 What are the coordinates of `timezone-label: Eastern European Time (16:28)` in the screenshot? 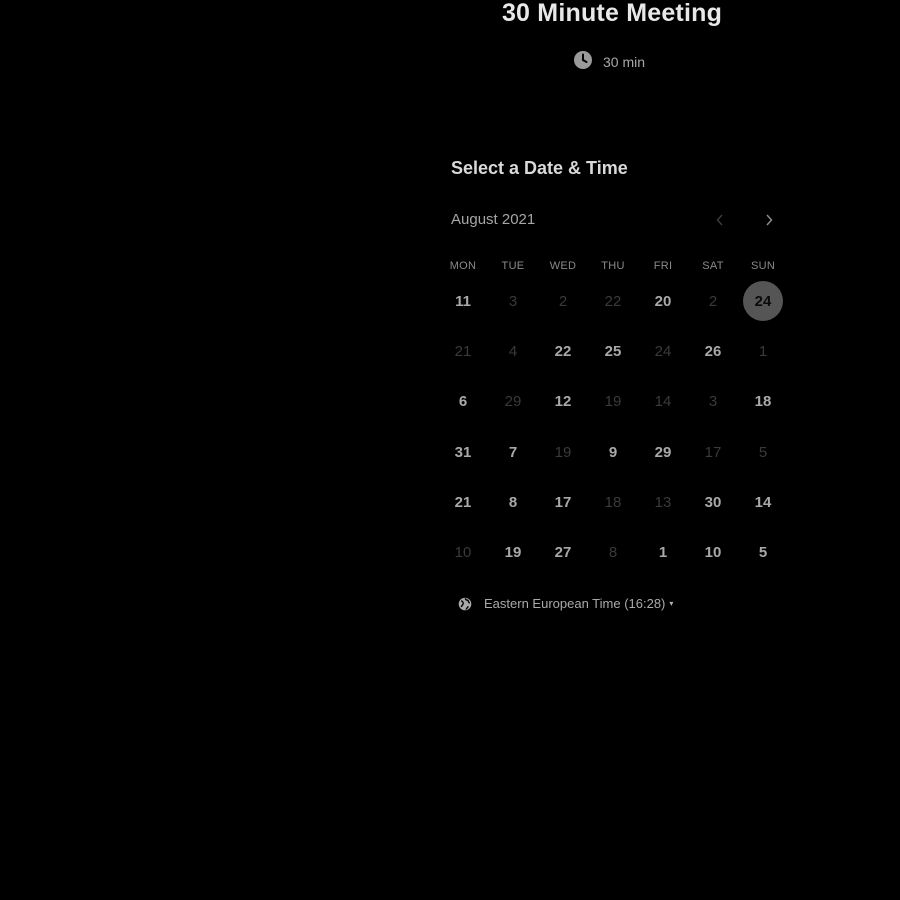 It's located at (575, 603).